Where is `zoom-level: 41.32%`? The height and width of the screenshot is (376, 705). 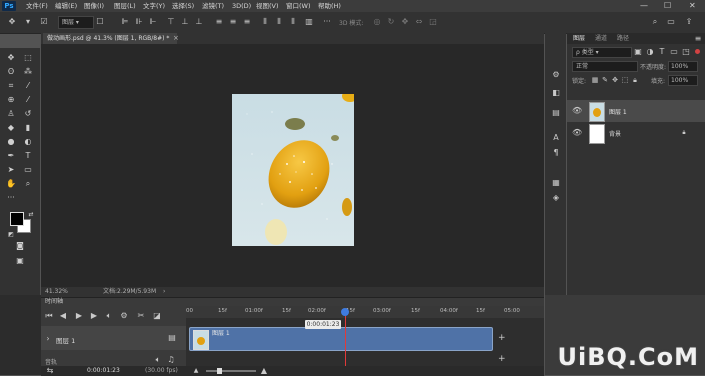
zoom-level: 41.32% is located at coordinates (56, 292).